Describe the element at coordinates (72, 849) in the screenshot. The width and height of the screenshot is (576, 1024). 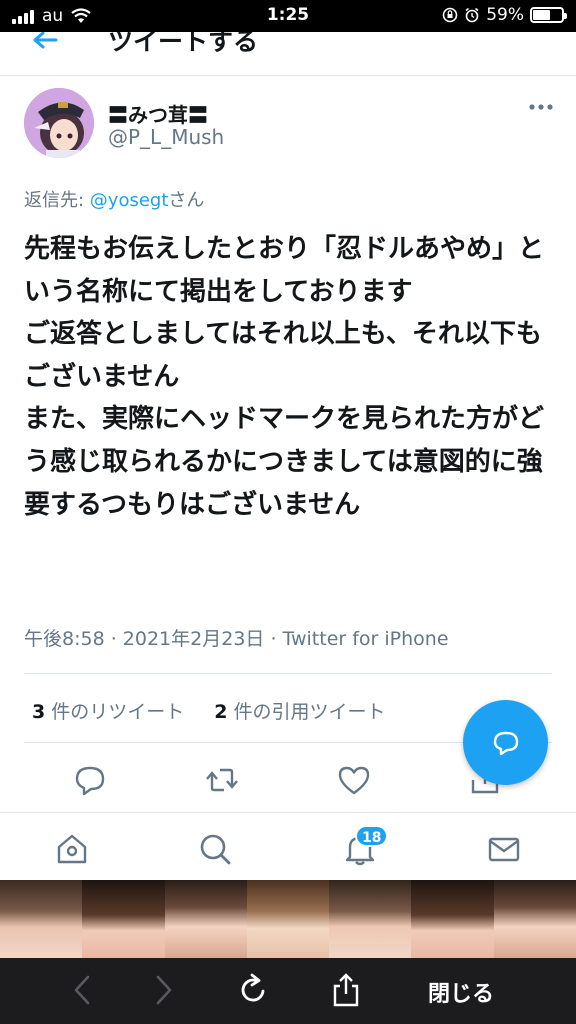
I see `home-icon` at that location.